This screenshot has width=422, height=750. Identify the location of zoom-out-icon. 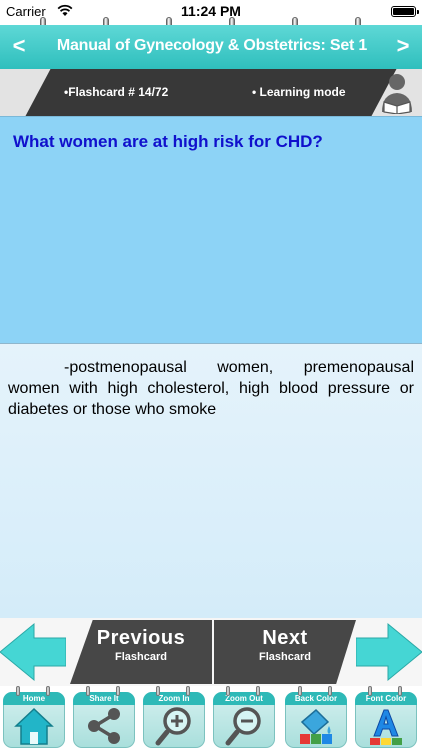
(243, 726).